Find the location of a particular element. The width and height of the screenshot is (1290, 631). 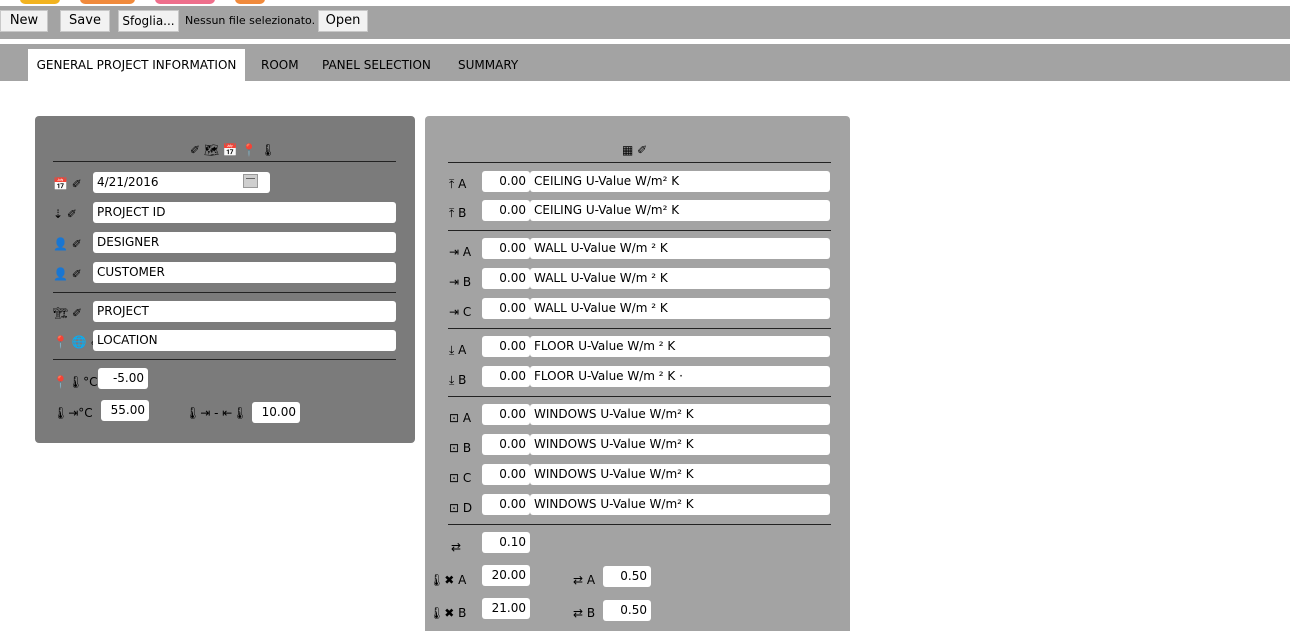

file-status-text: Nessun file selezionato. is located at coordinates (250, 20).